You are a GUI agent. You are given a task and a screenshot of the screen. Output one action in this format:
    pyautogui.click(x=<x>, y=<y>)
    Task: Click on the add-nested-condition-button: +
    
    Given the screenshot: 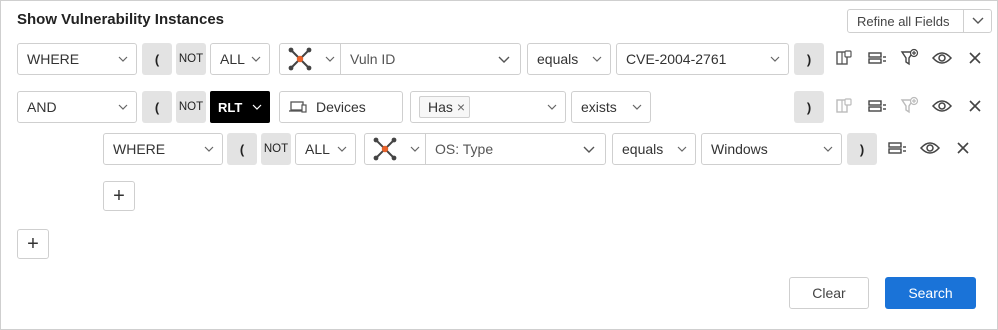 What is the action you would take?
    pyautogui.click(x=119, y=196)
    